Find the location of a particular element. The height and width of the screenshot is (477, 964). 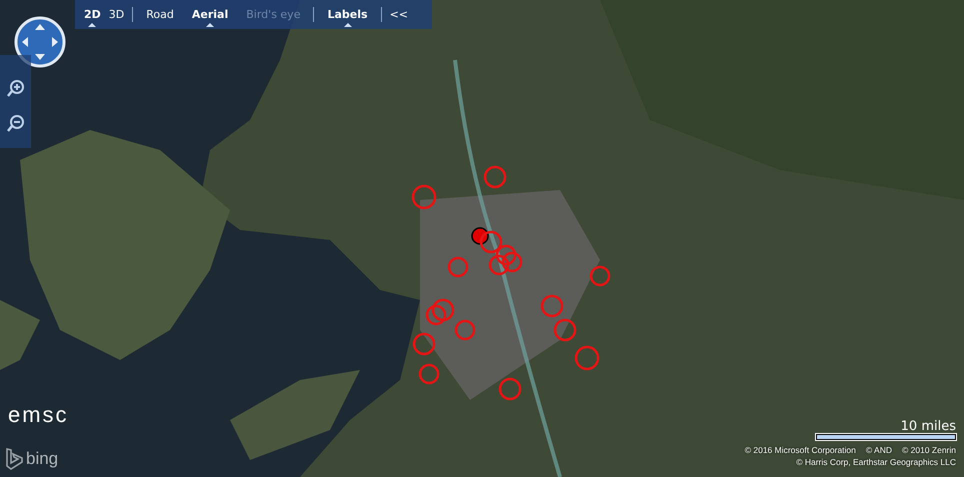

map-style-tab: Road is located at coordinates (160, 14).